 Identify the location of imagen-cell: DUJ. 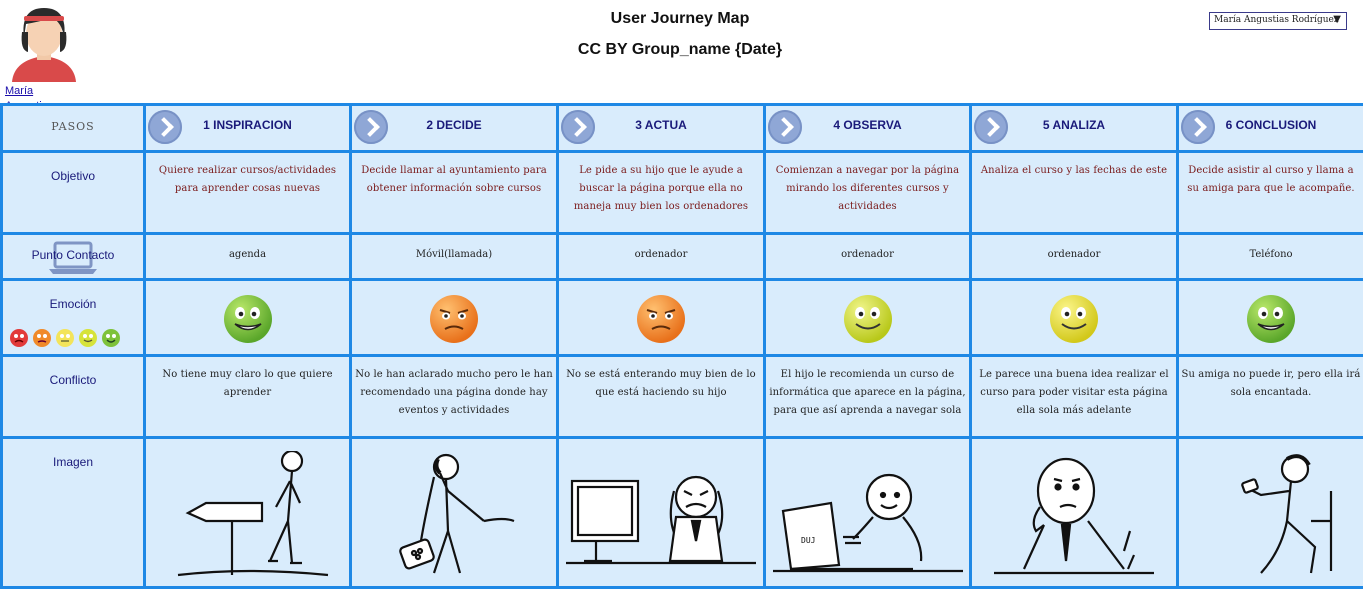
(867, 512).